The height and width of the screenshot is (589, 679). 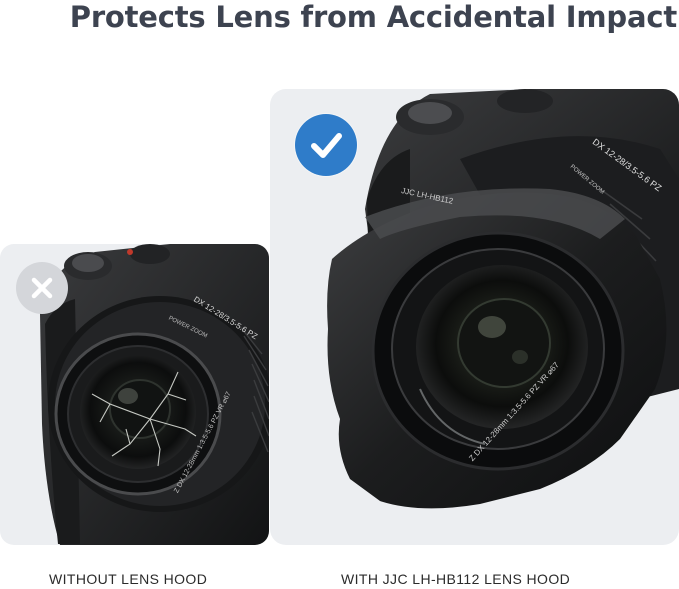 What do you see at coordinates (373, 17) in the screenshot?
I see `page-headline: Protects Lens from Accidental Impact` at bounding box center [373, 17].